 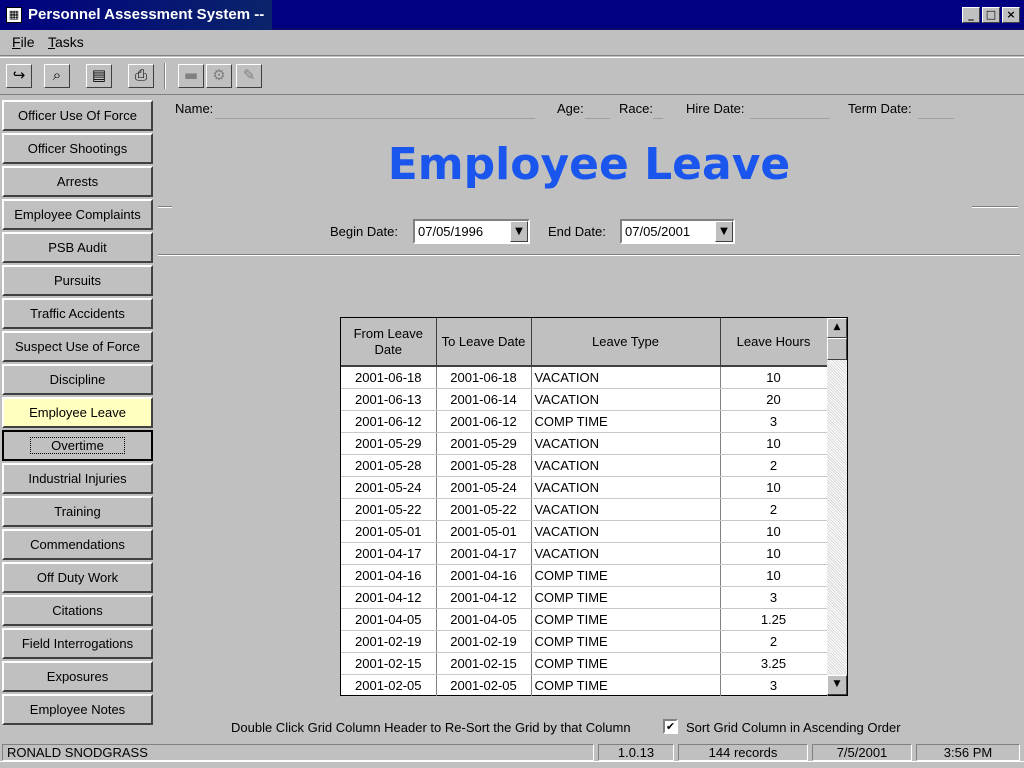 I want to click on table-row: 2001-05-22 2001-05-22 VACATION 2, so click(x=584, y=509).